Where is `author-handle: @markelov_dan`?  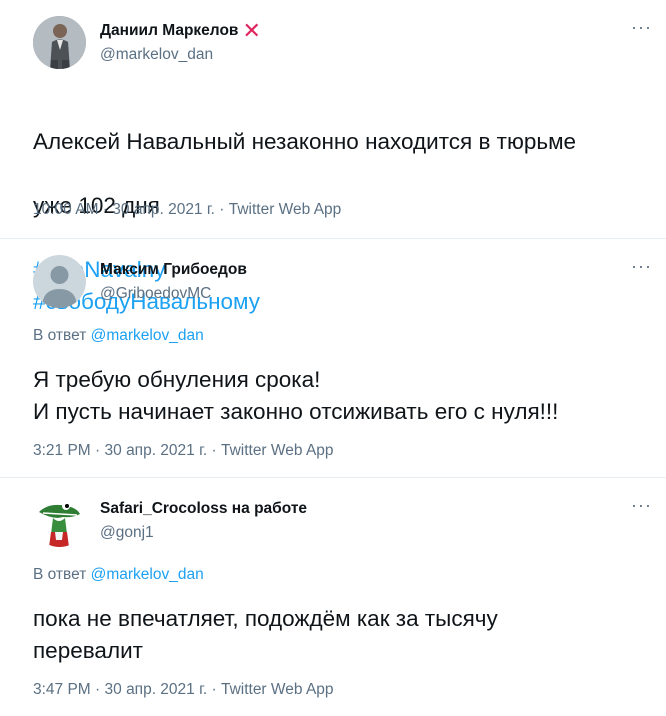 author-handle: @markelov_dan is located at coordinates (156, 55).